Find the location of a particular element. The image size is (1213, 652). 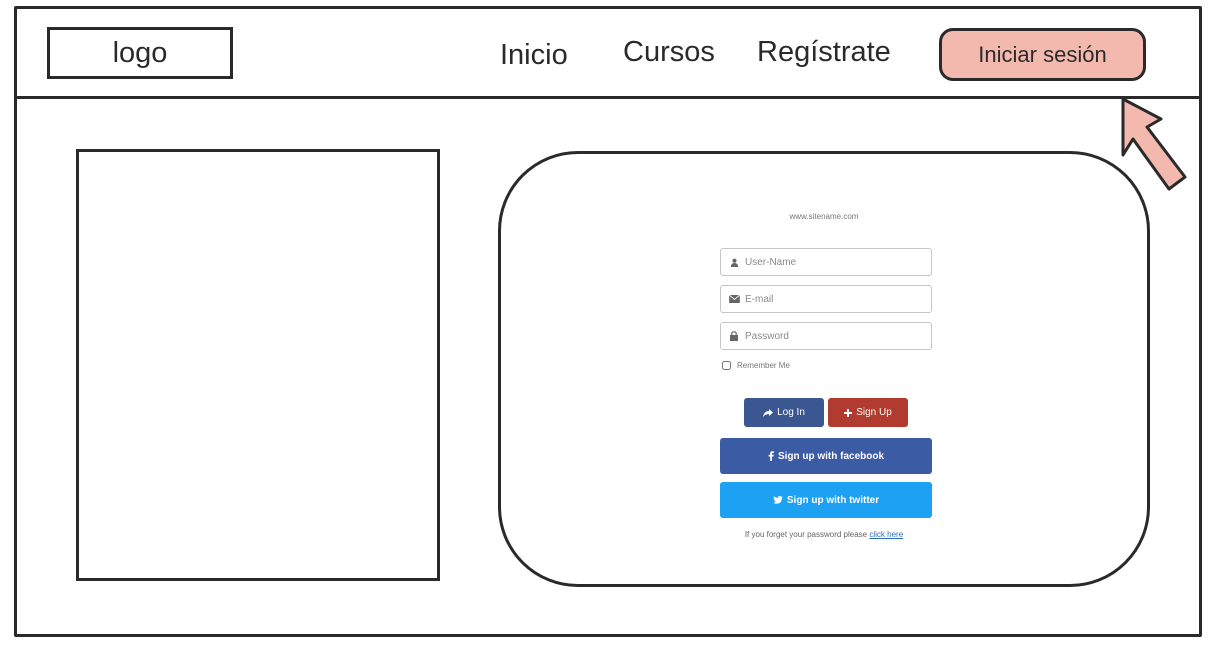

password-input is located at coordinates (836, 336).